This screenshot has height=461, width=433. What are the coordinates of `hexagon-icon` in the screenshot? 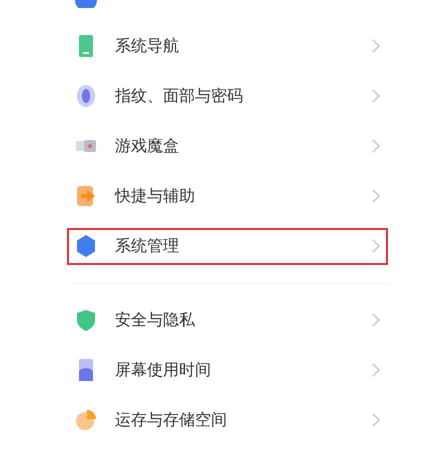 It's located at (86, 246).